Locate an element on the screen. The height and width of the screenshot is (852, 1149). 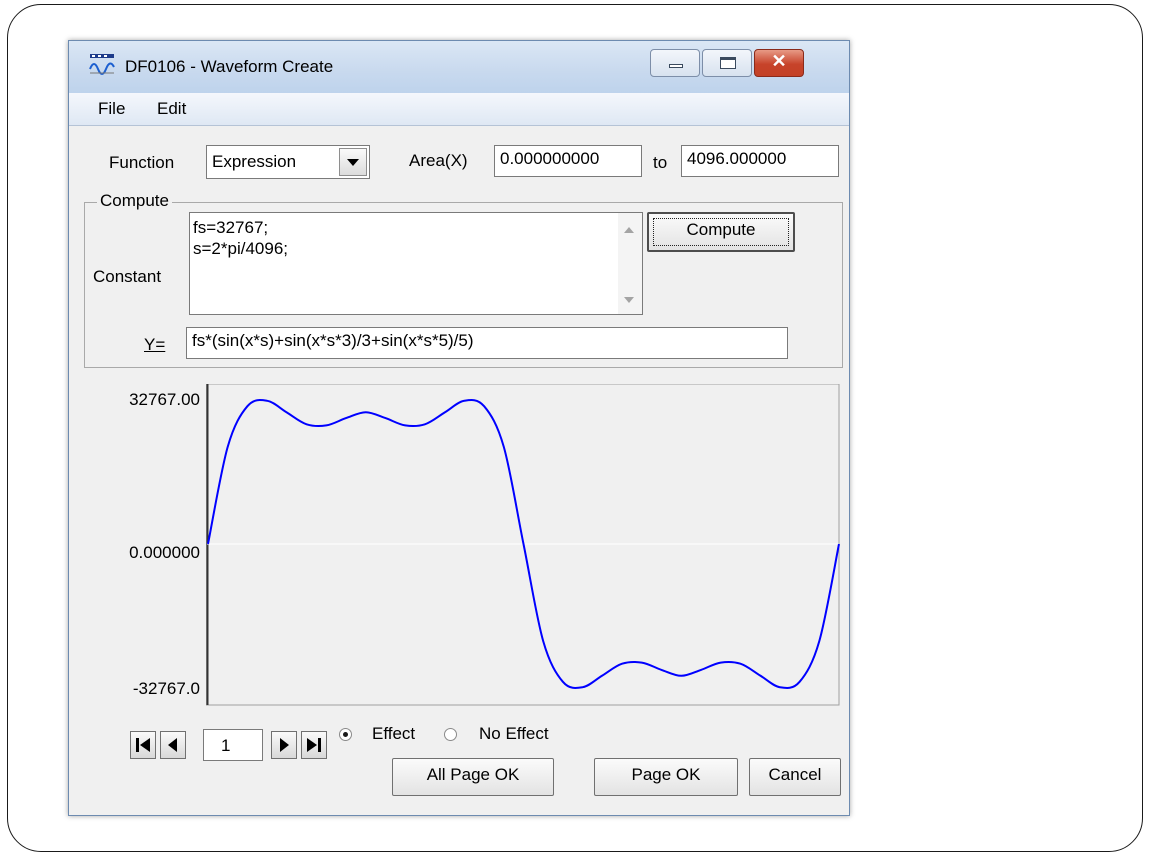
minimize-button is located at coordinates (675, 63).